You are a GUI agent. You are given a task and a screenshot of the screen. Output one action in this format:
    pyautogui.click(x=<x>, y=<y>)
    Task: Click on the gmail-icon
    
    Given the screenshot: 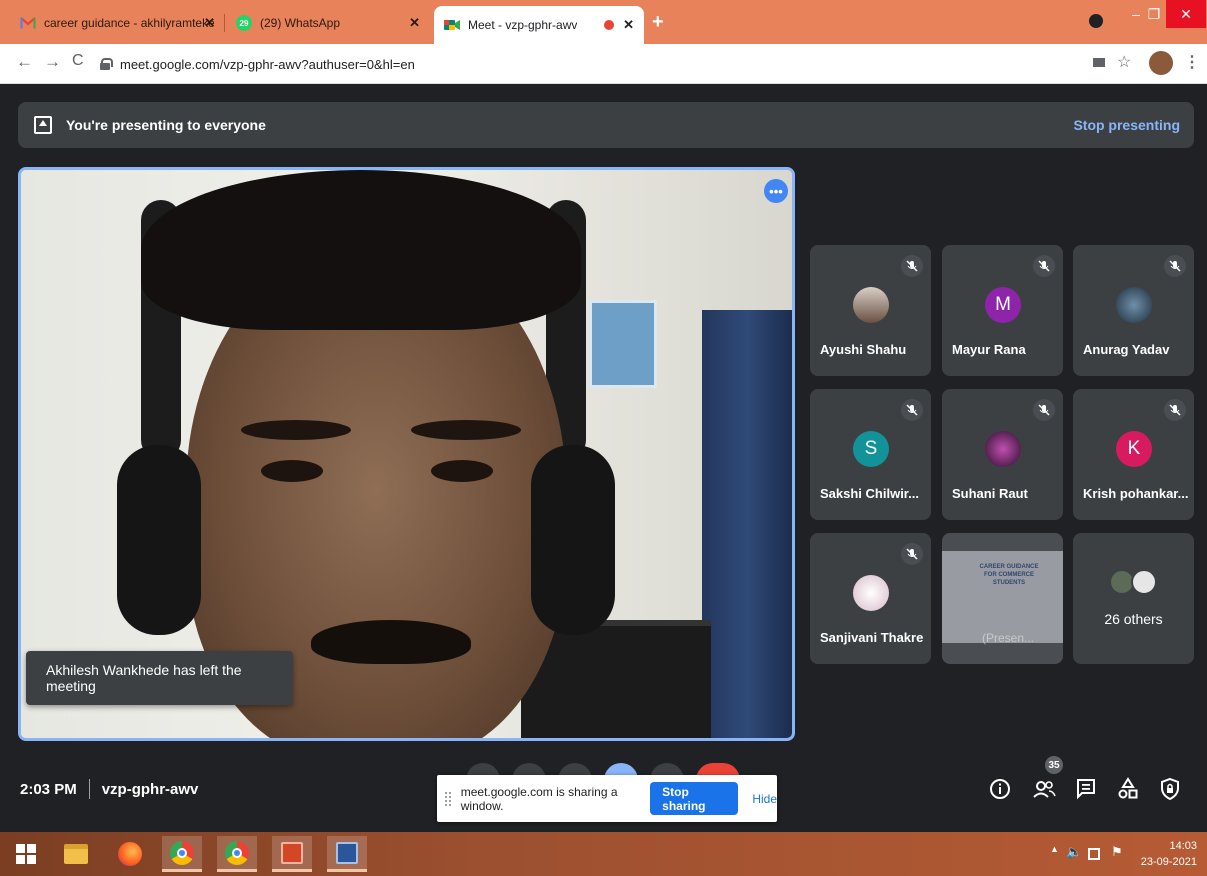 What is the action you would take?
    pyautogui.click(x=28, y=23)
    